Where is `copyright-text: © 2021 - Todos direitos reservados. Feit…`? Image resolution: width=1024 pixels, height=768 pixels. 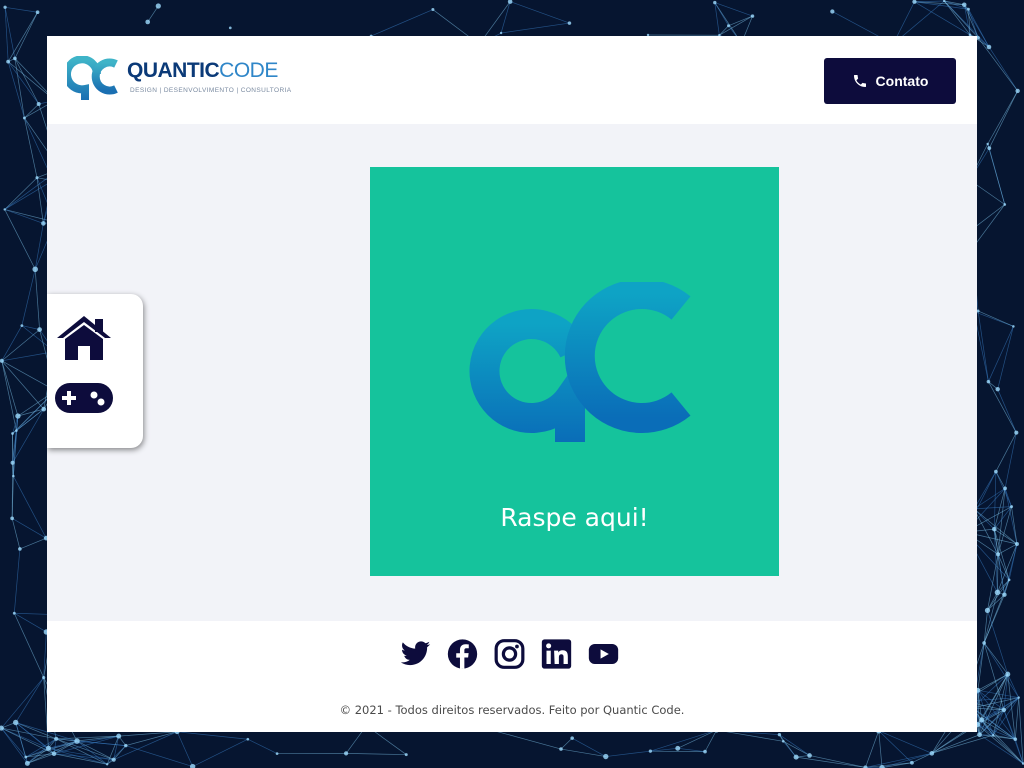
copyright-text: © 2021 - Todos direitos reservados. Feit… is located at coordinates (512, 710).